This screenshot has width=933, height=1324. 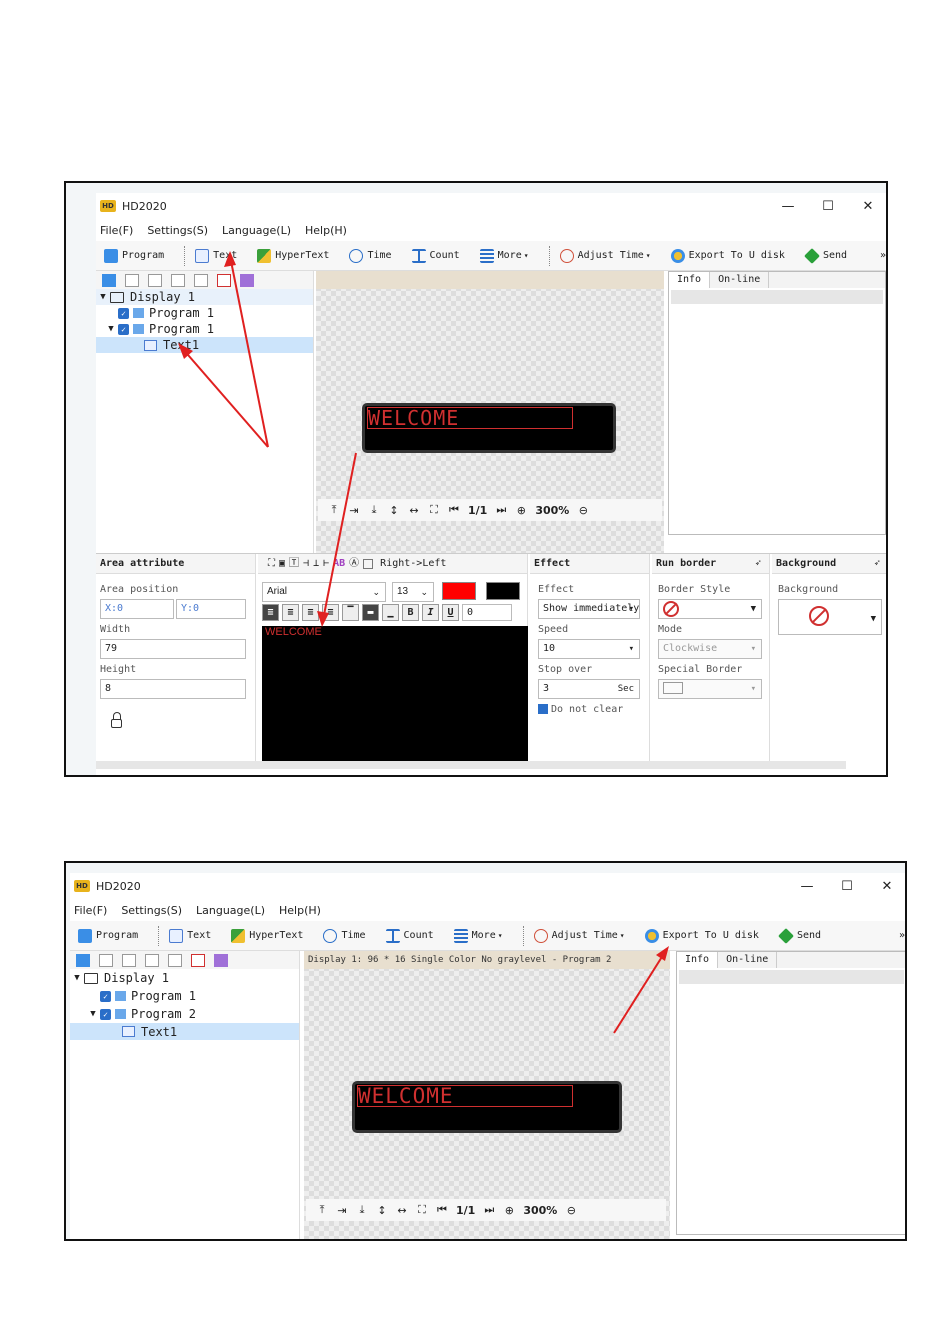 I want to click on y-position-input: Y:0, so click(x=211, y=609).